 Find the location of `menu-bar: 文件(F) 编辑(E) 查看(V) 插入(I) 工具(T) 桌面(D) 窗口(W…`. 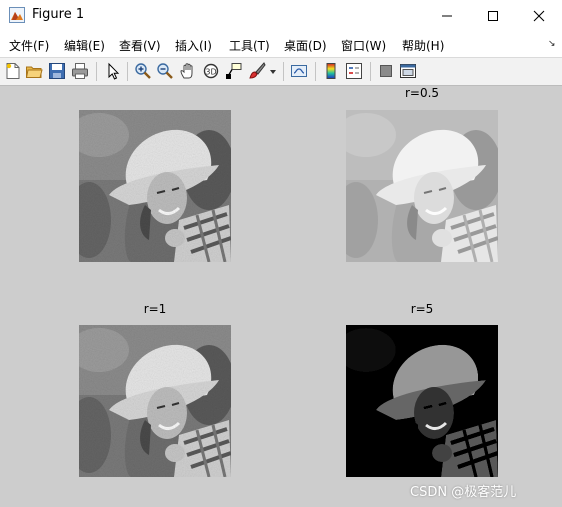

menu-bar: 文件(F) 编辑(E) 查看(V) 插入(I) 工具(T) 桌面(D) 窗口(W… is located at coordinates (281, 44).